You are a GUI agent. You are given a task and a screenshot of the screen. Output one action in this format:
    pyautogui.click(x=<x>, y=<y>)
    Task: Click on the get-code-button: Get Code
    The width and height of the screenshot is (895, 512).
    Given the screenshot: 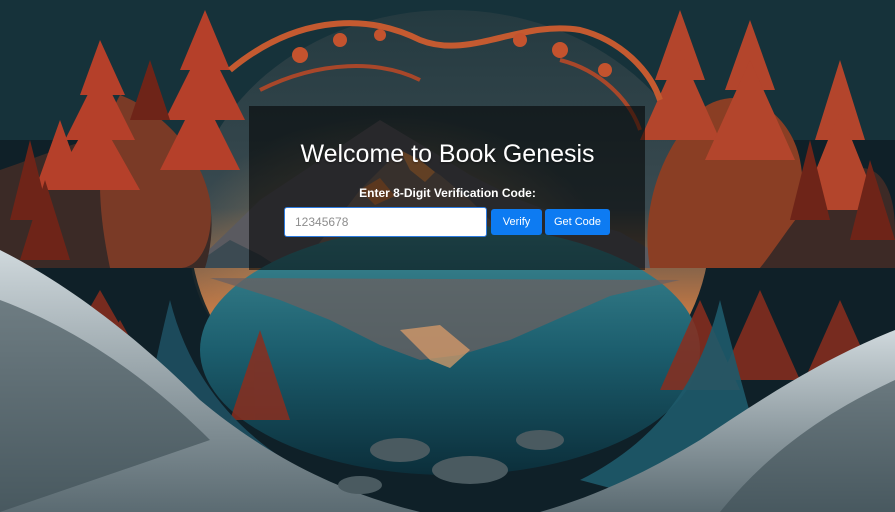 What is the action you would take?
    pyautogui.click(x=577, y=222)
    